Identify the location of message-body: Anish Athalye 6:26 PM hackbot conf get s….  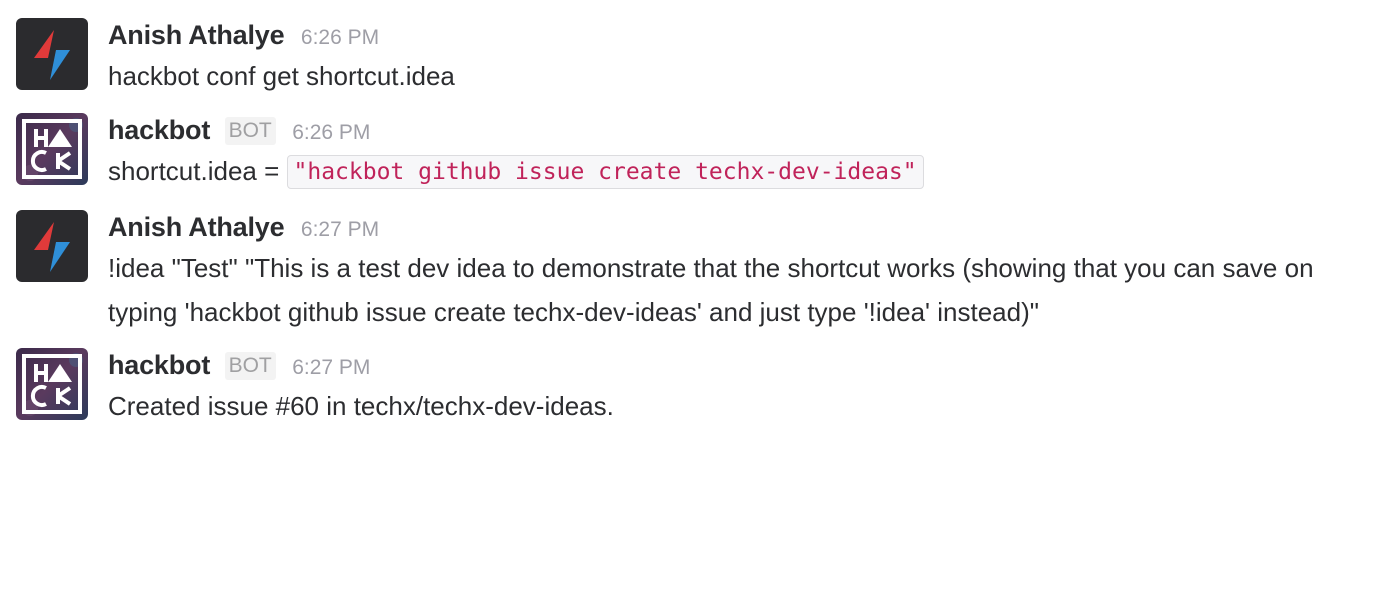
(734, 57).